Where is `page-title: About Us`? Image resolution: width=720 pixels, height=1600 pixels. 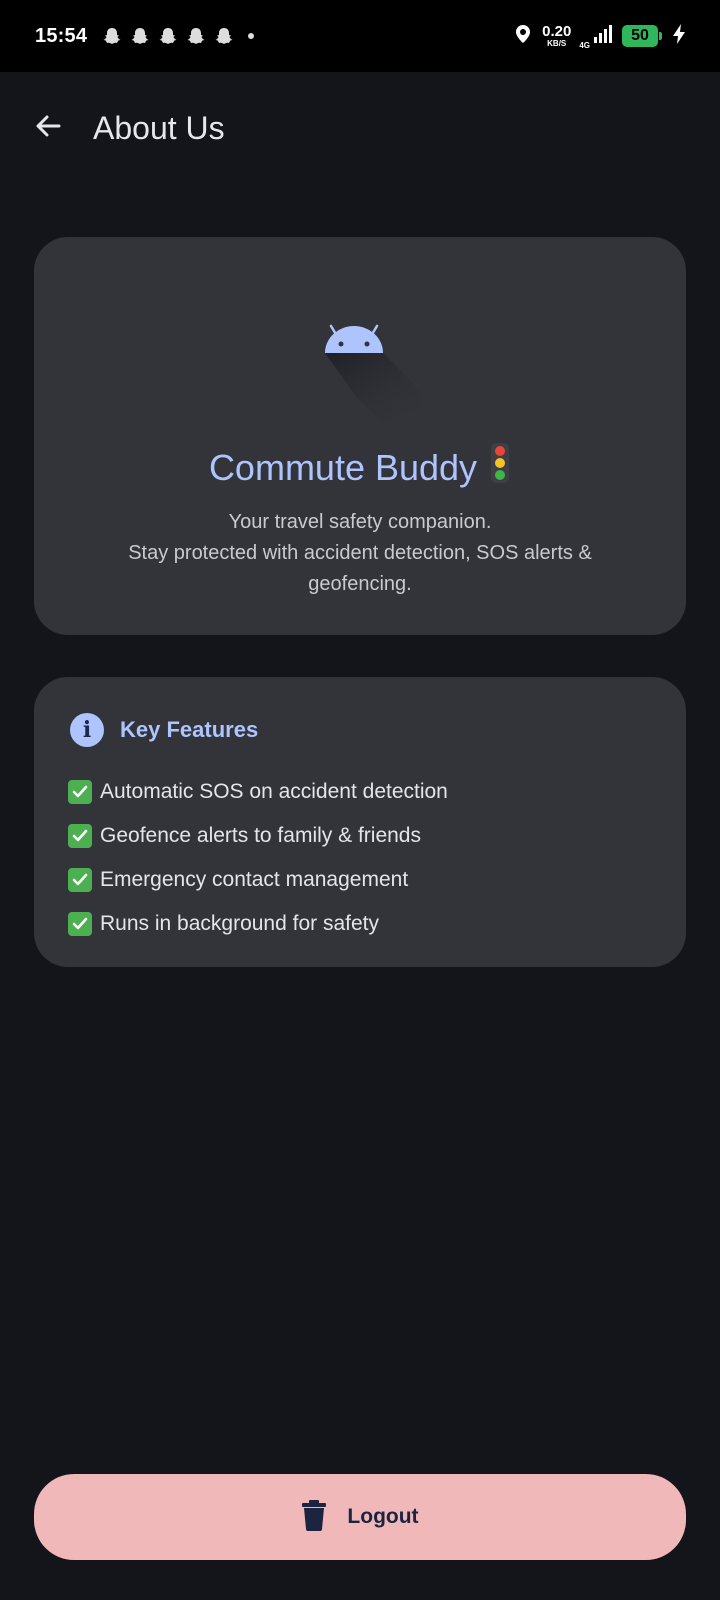
page-title: About Us is located at coordinates (159, 127).